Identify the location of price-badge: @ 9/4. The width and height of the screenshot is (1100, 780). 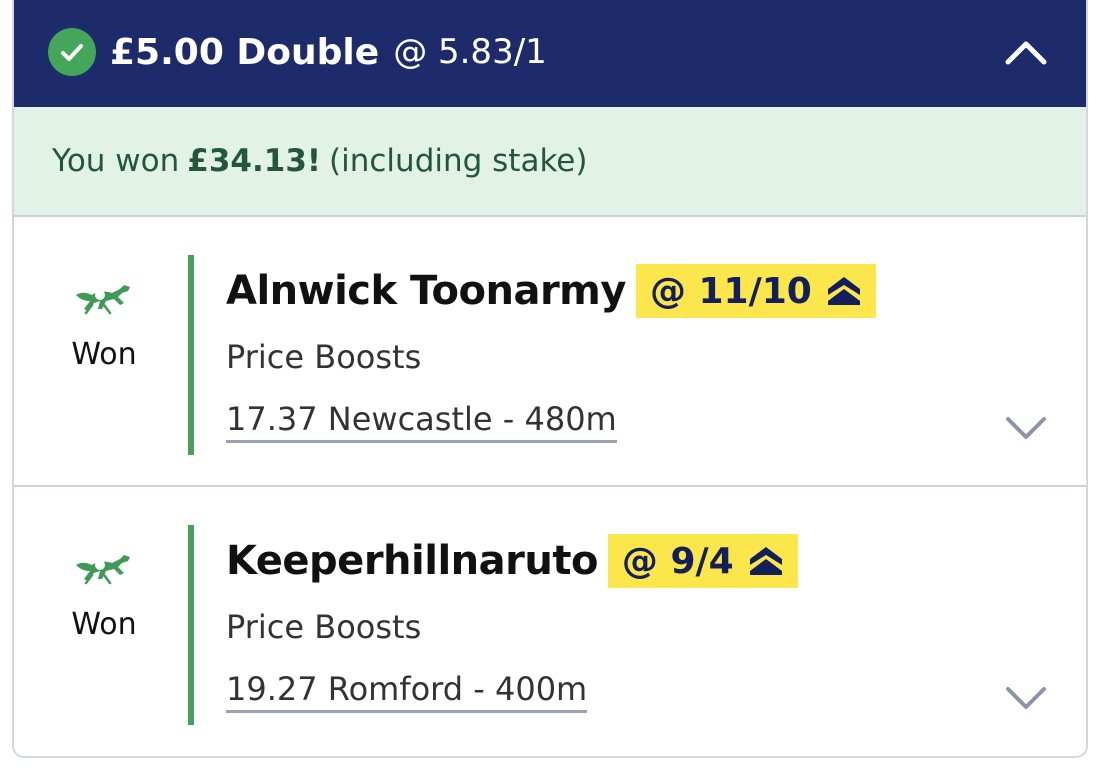
(702, 561).